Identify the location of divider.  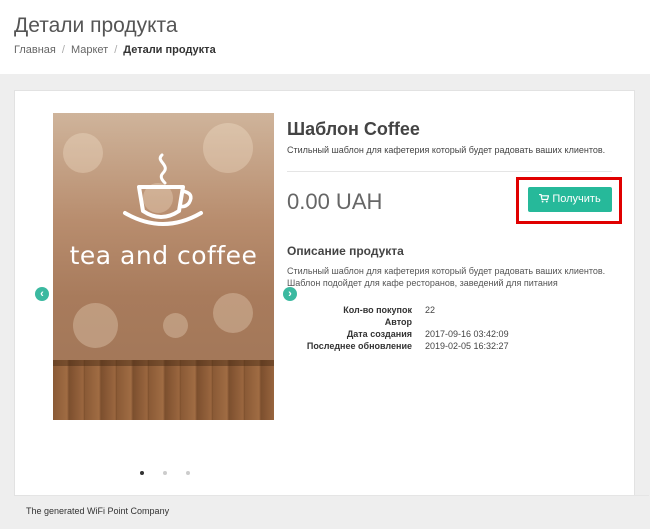
(449, 171).